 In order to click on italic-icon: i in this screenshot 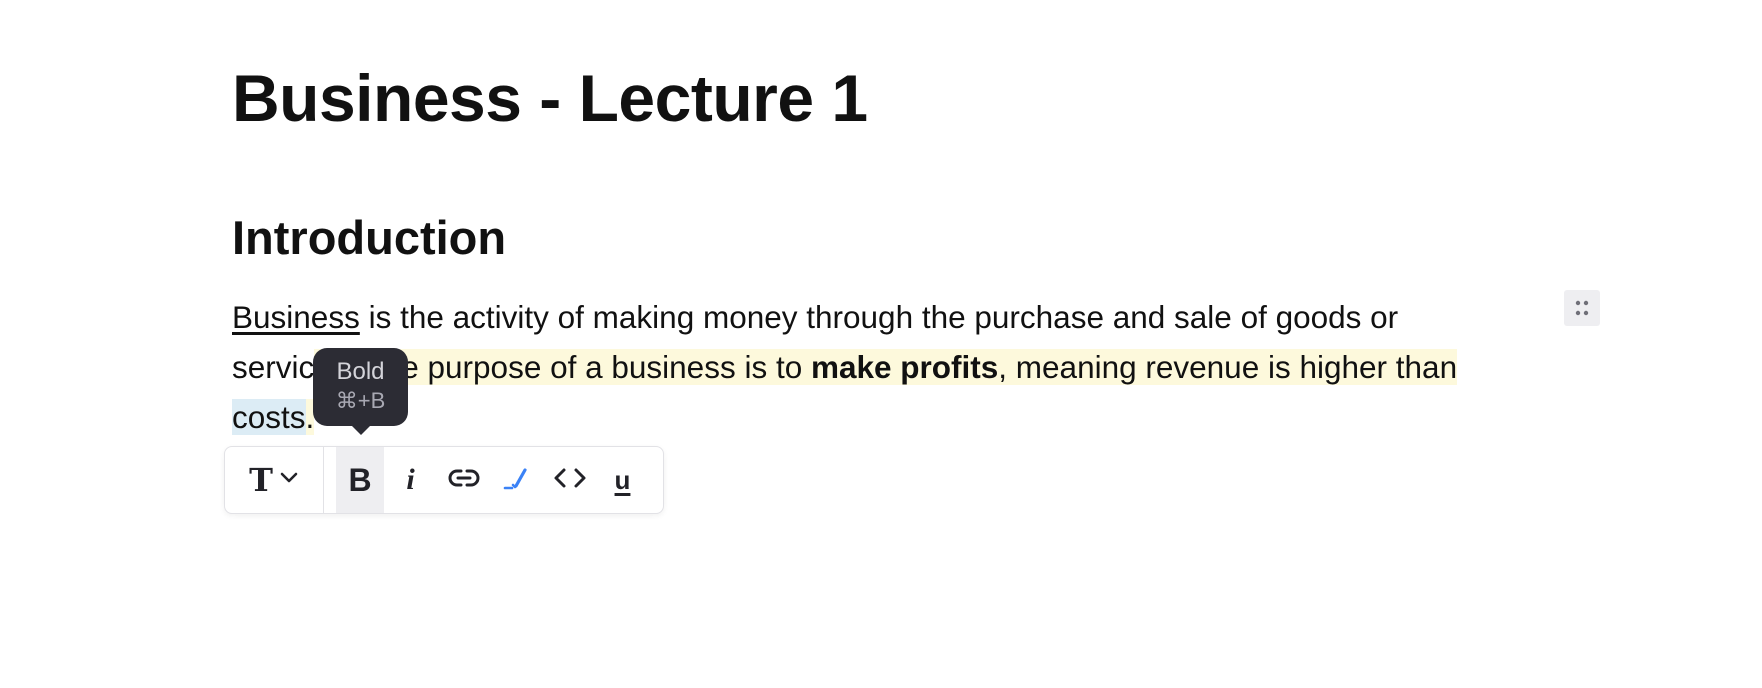, I will do `click(410, 479)`.